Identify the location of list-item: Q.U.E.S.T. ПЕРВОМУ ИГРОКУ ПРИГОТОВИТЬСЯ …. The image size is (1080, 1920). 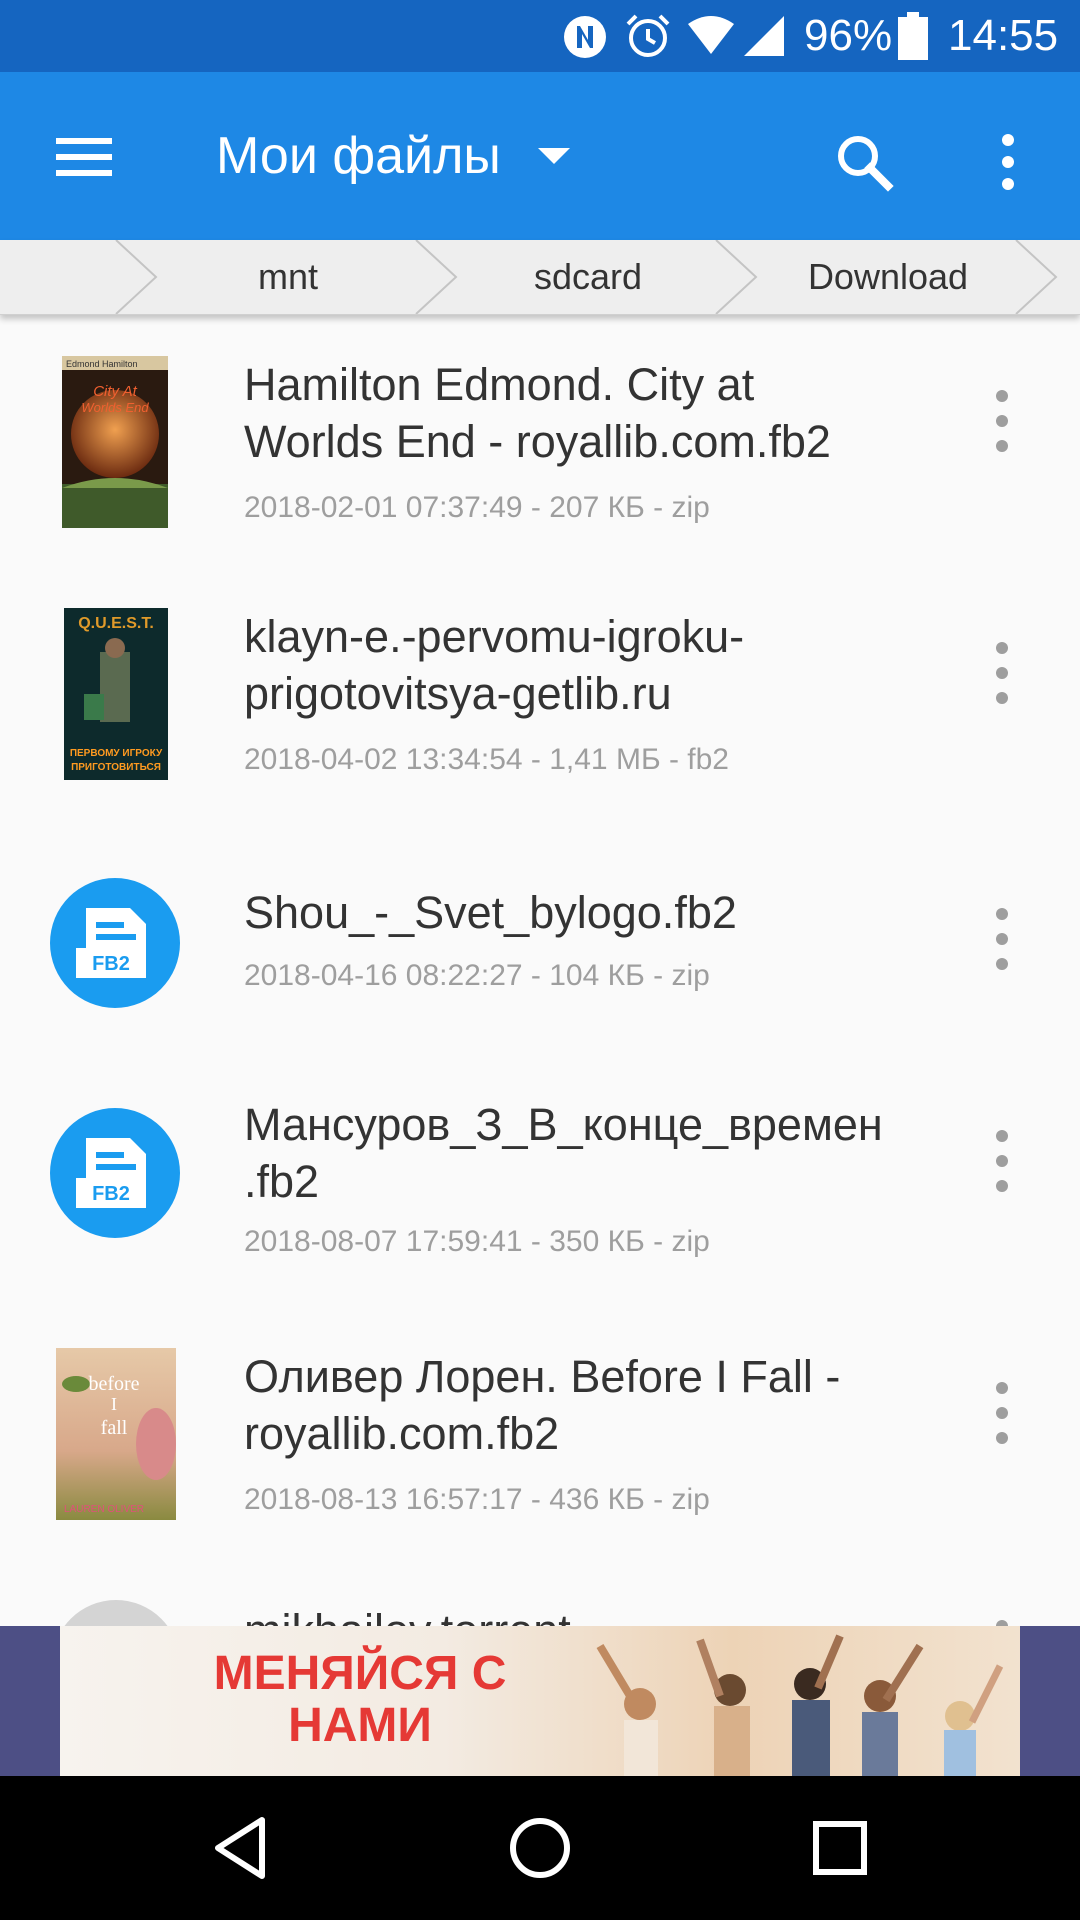
(540, 713).